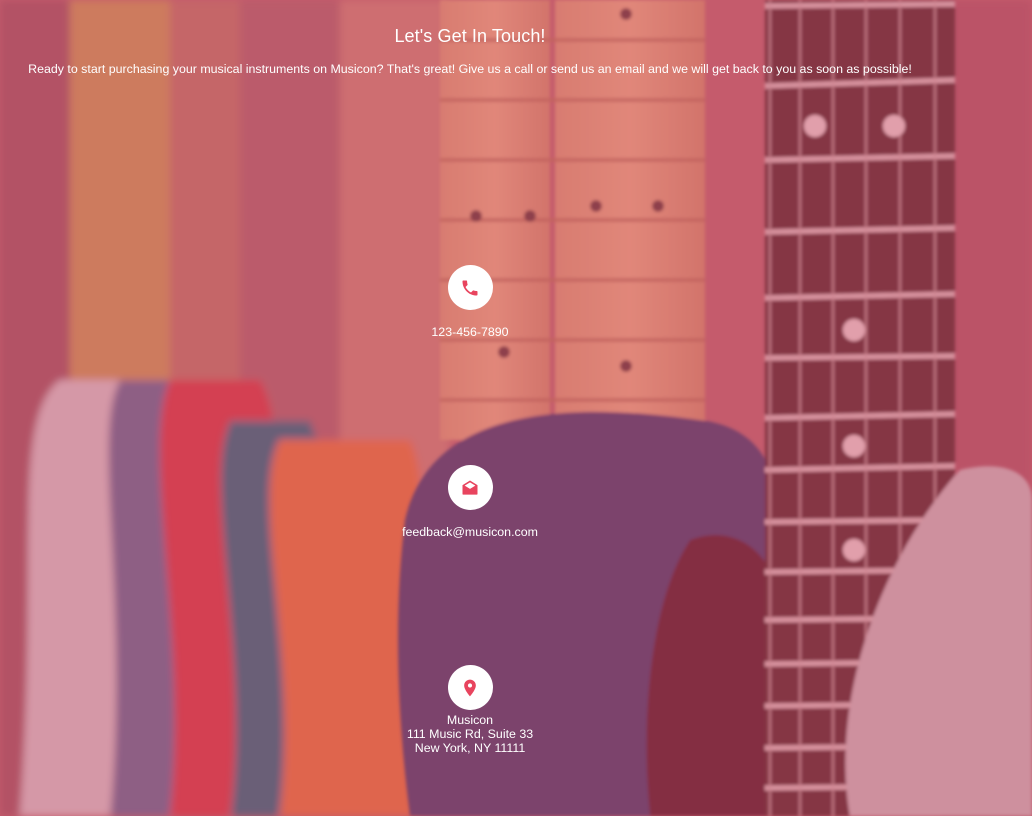 The height and width of the screenshot is (816, 1032). Describe the element at coordinates (470, 332) in the screenshot. I see `phone-number: 123-456-7890` at that location.